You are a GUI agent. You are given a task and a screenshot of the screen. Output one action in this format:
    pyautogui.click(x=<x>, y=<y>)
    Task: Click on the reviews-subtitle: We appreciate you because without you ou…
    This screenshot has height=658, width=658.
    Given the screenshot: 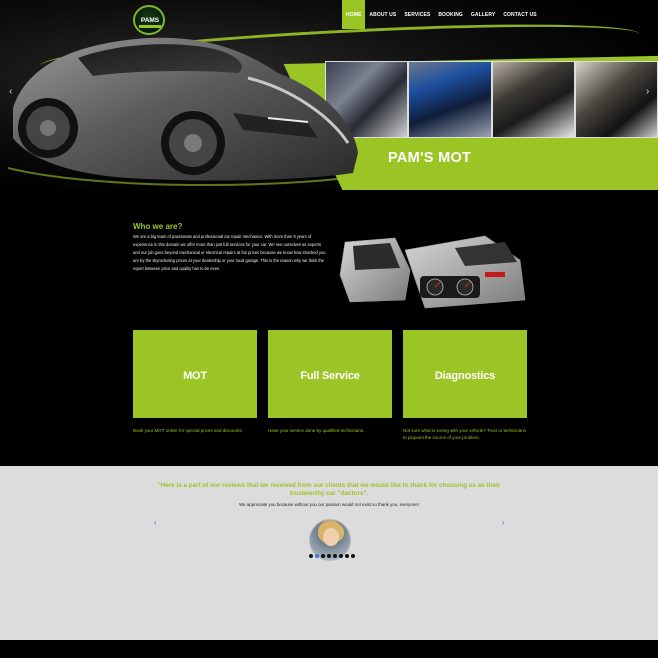 What is the action you would take?
    pyautogui.click(x=329, y=504)
    